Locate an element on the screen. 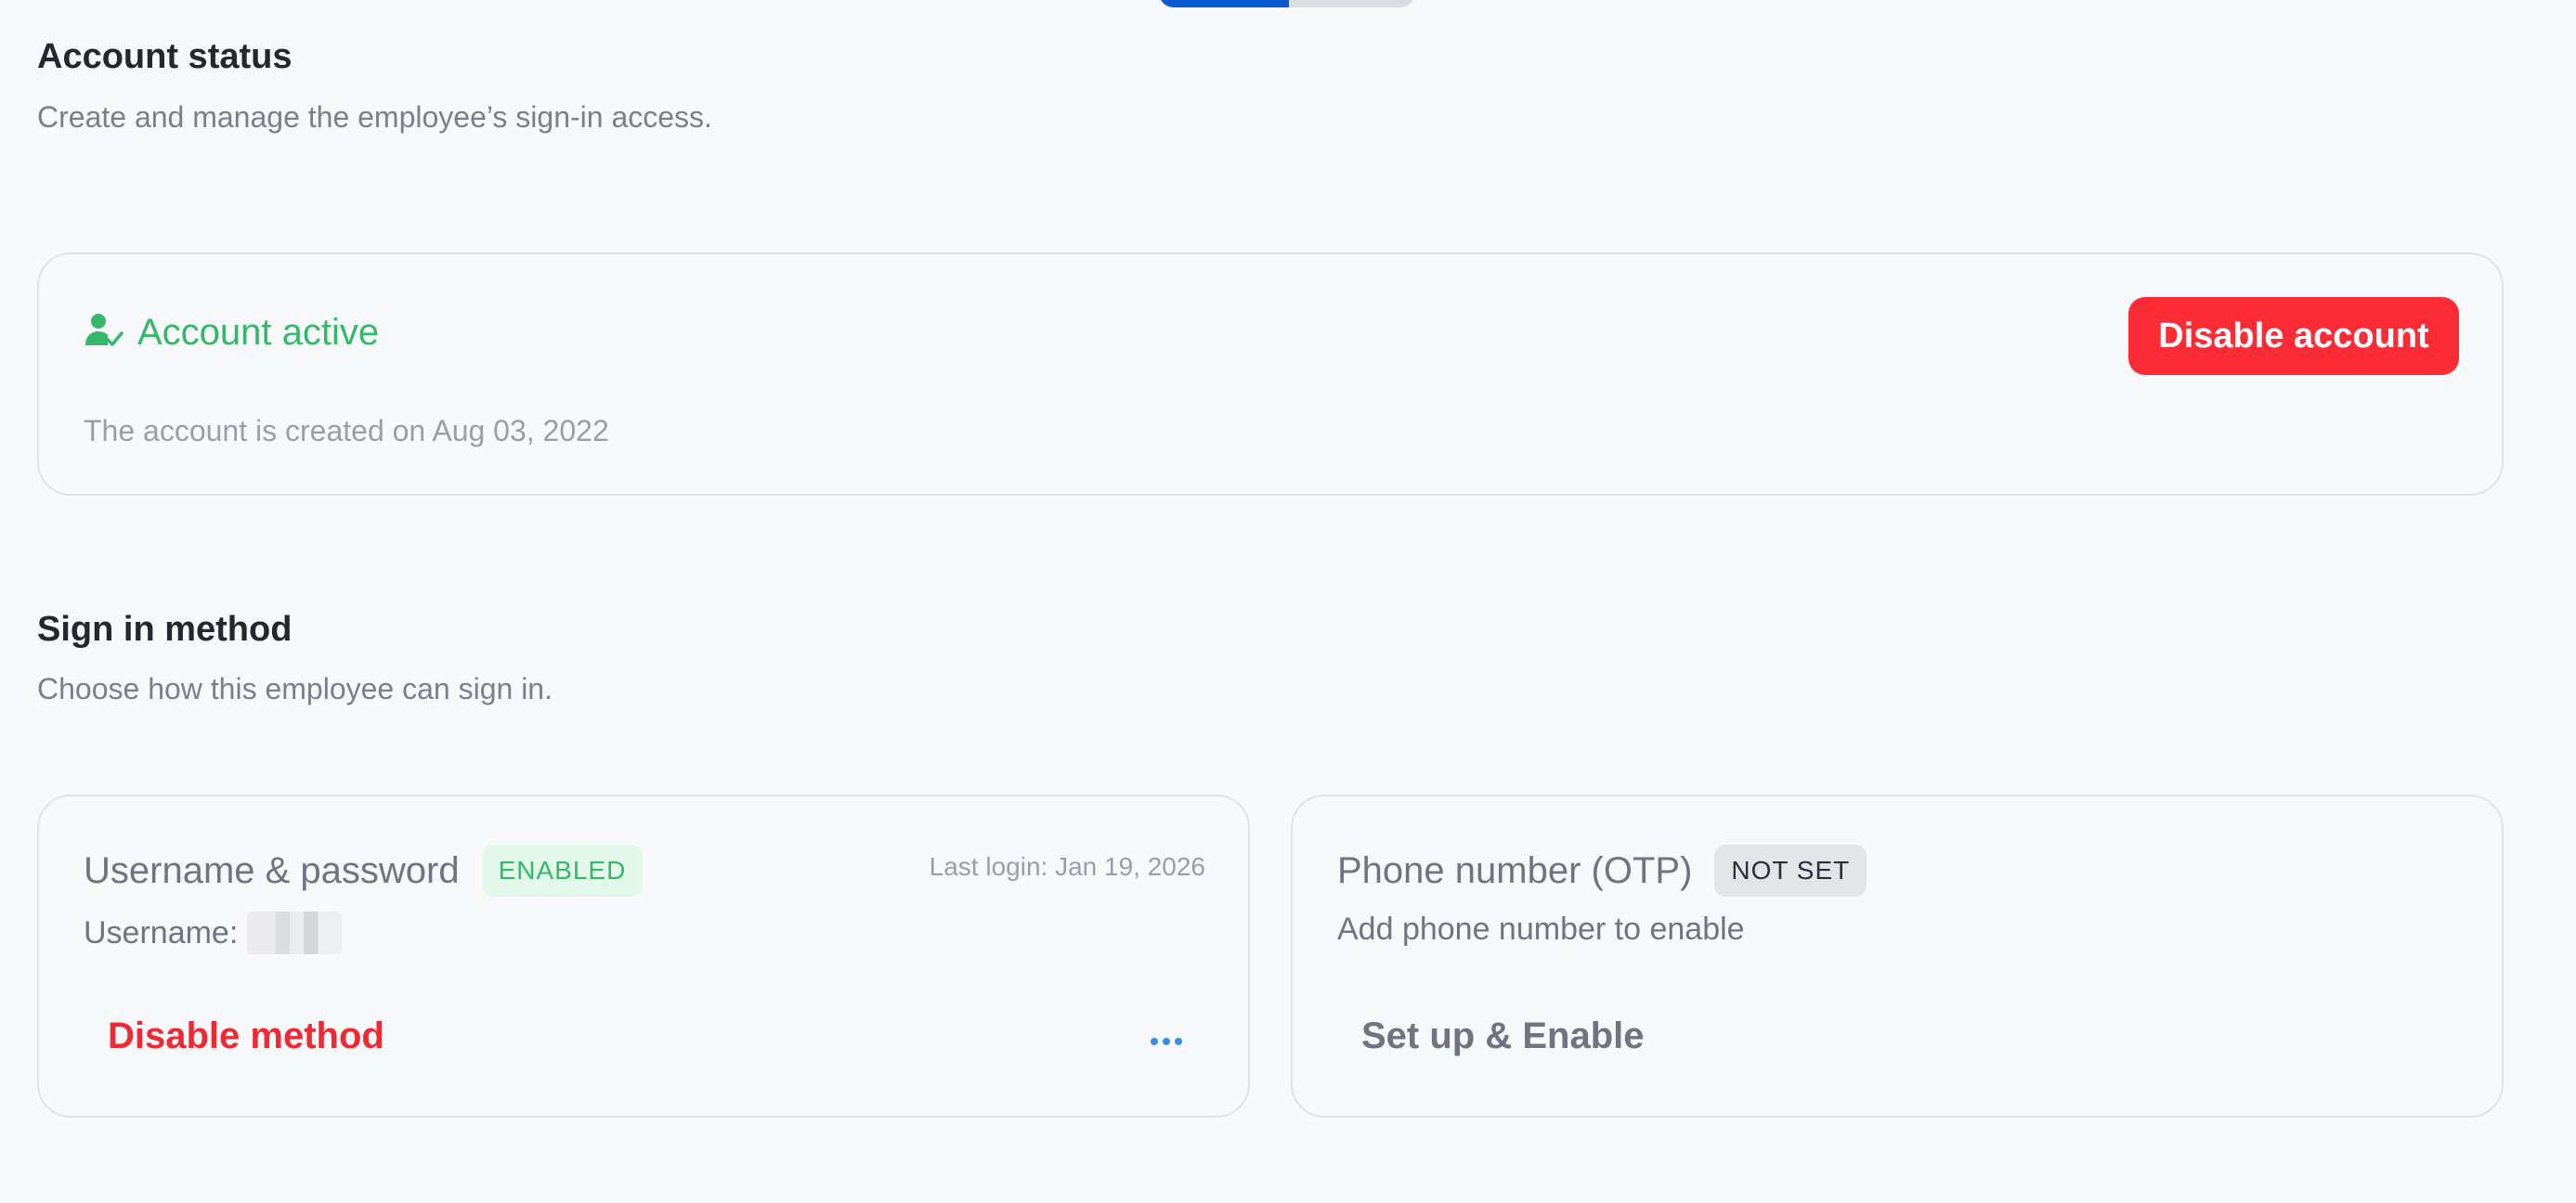 Image resolution: width=2576 pixels, height=1203 pixels. method-name: Username & password is located at coordinates (272, 870).